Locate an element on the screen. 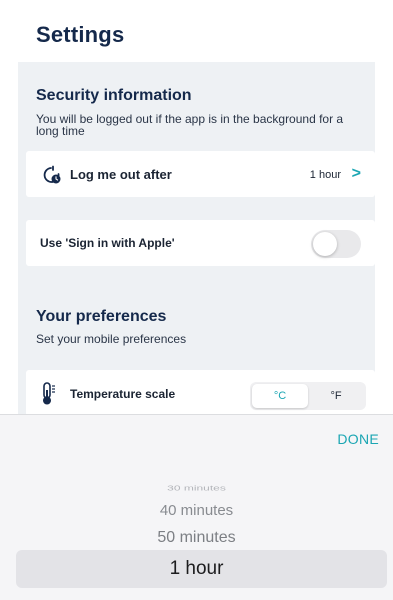  temperature-scale-row: Temperature scale °C °F is located at coordinates (200, 393).